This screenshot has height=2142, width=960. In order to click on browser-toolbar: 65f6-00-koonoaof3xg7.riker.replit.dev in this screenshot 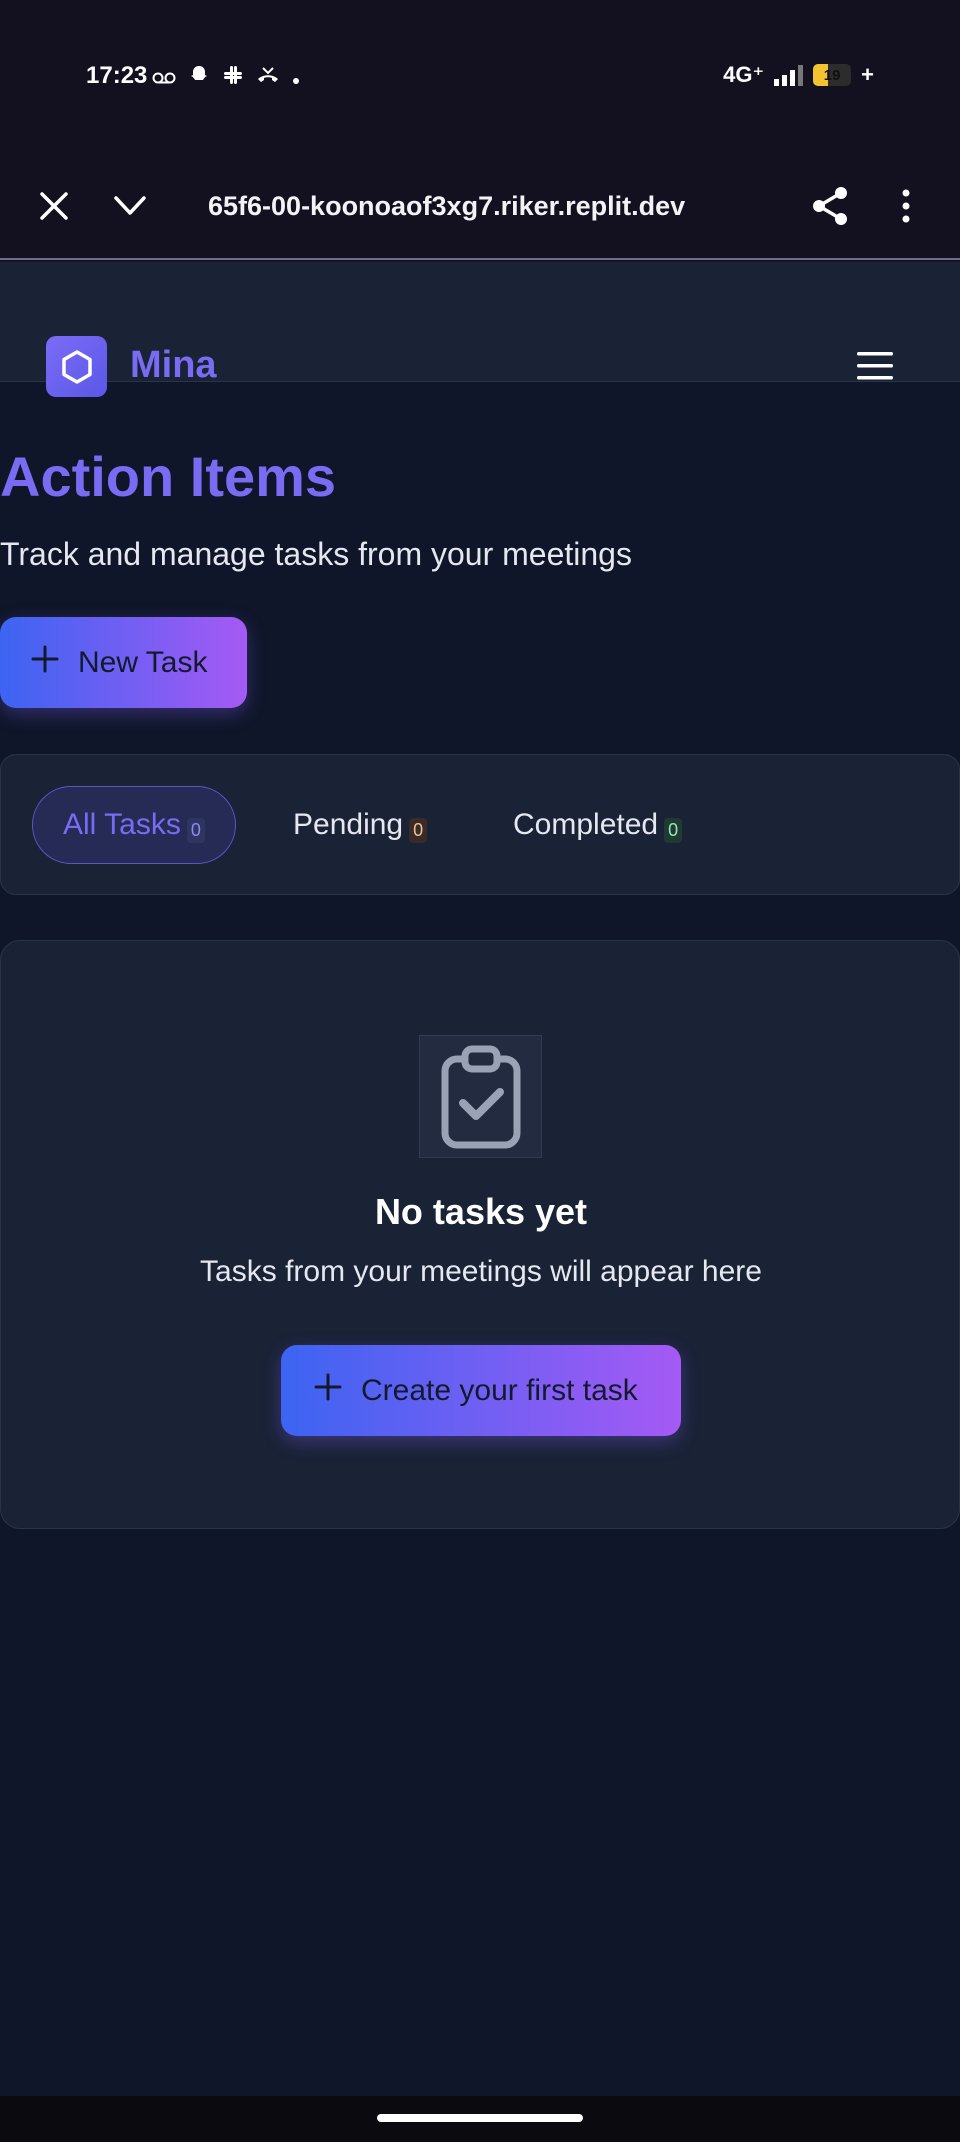, I will do `click(480, 207)`.